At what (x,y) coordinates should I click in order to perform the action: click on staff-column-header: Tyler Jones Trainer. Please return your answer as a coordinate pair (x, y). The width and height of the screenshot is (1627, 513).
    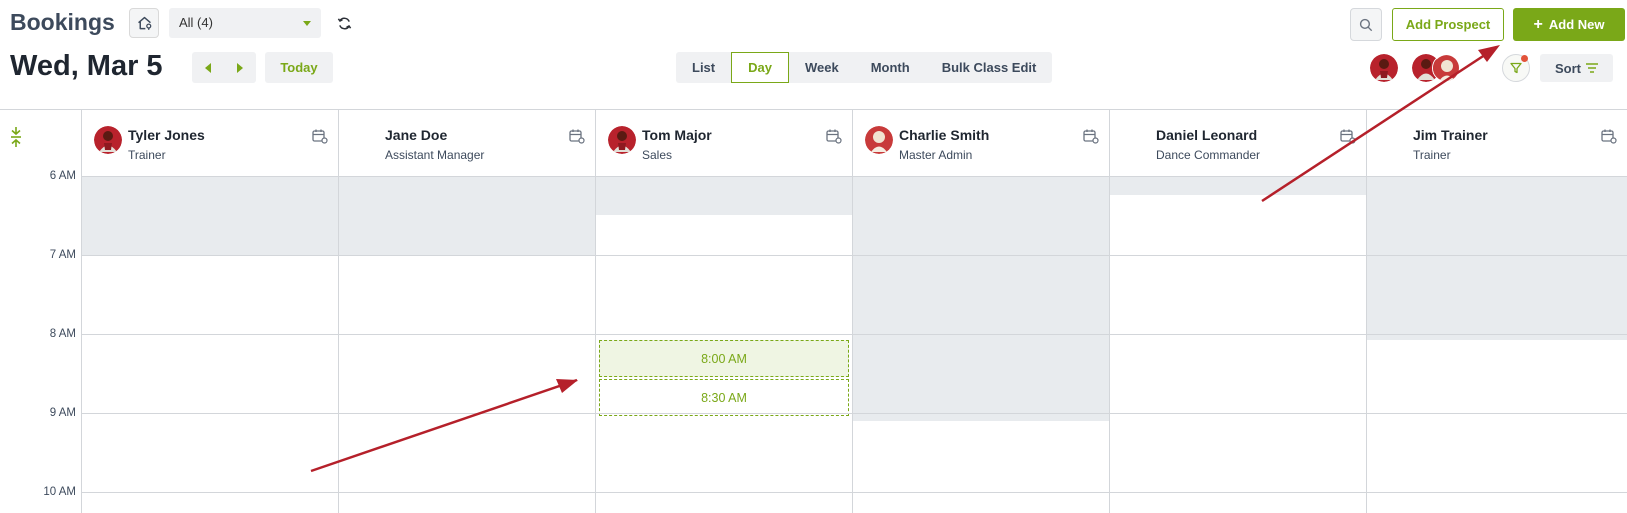
    Looking at the image, I should click on (209, 143).